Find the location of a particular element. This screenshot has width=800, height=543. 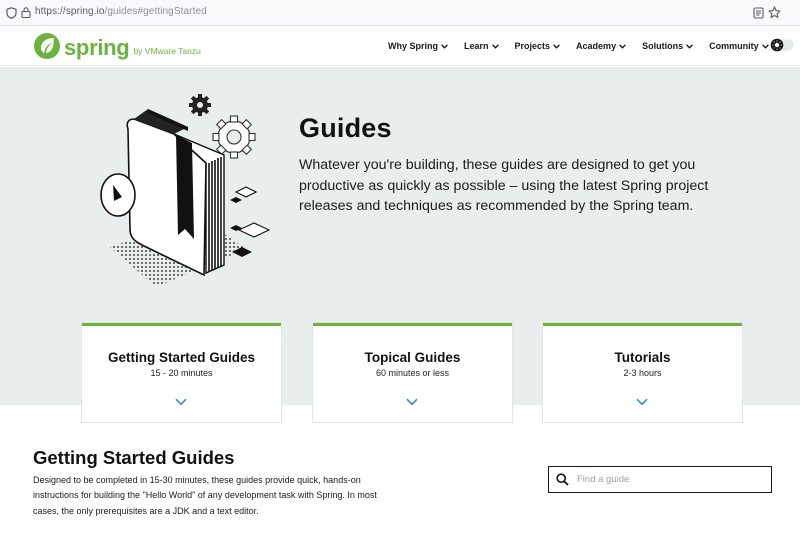

guides-book-illustration is located at coordinates (185, 190).